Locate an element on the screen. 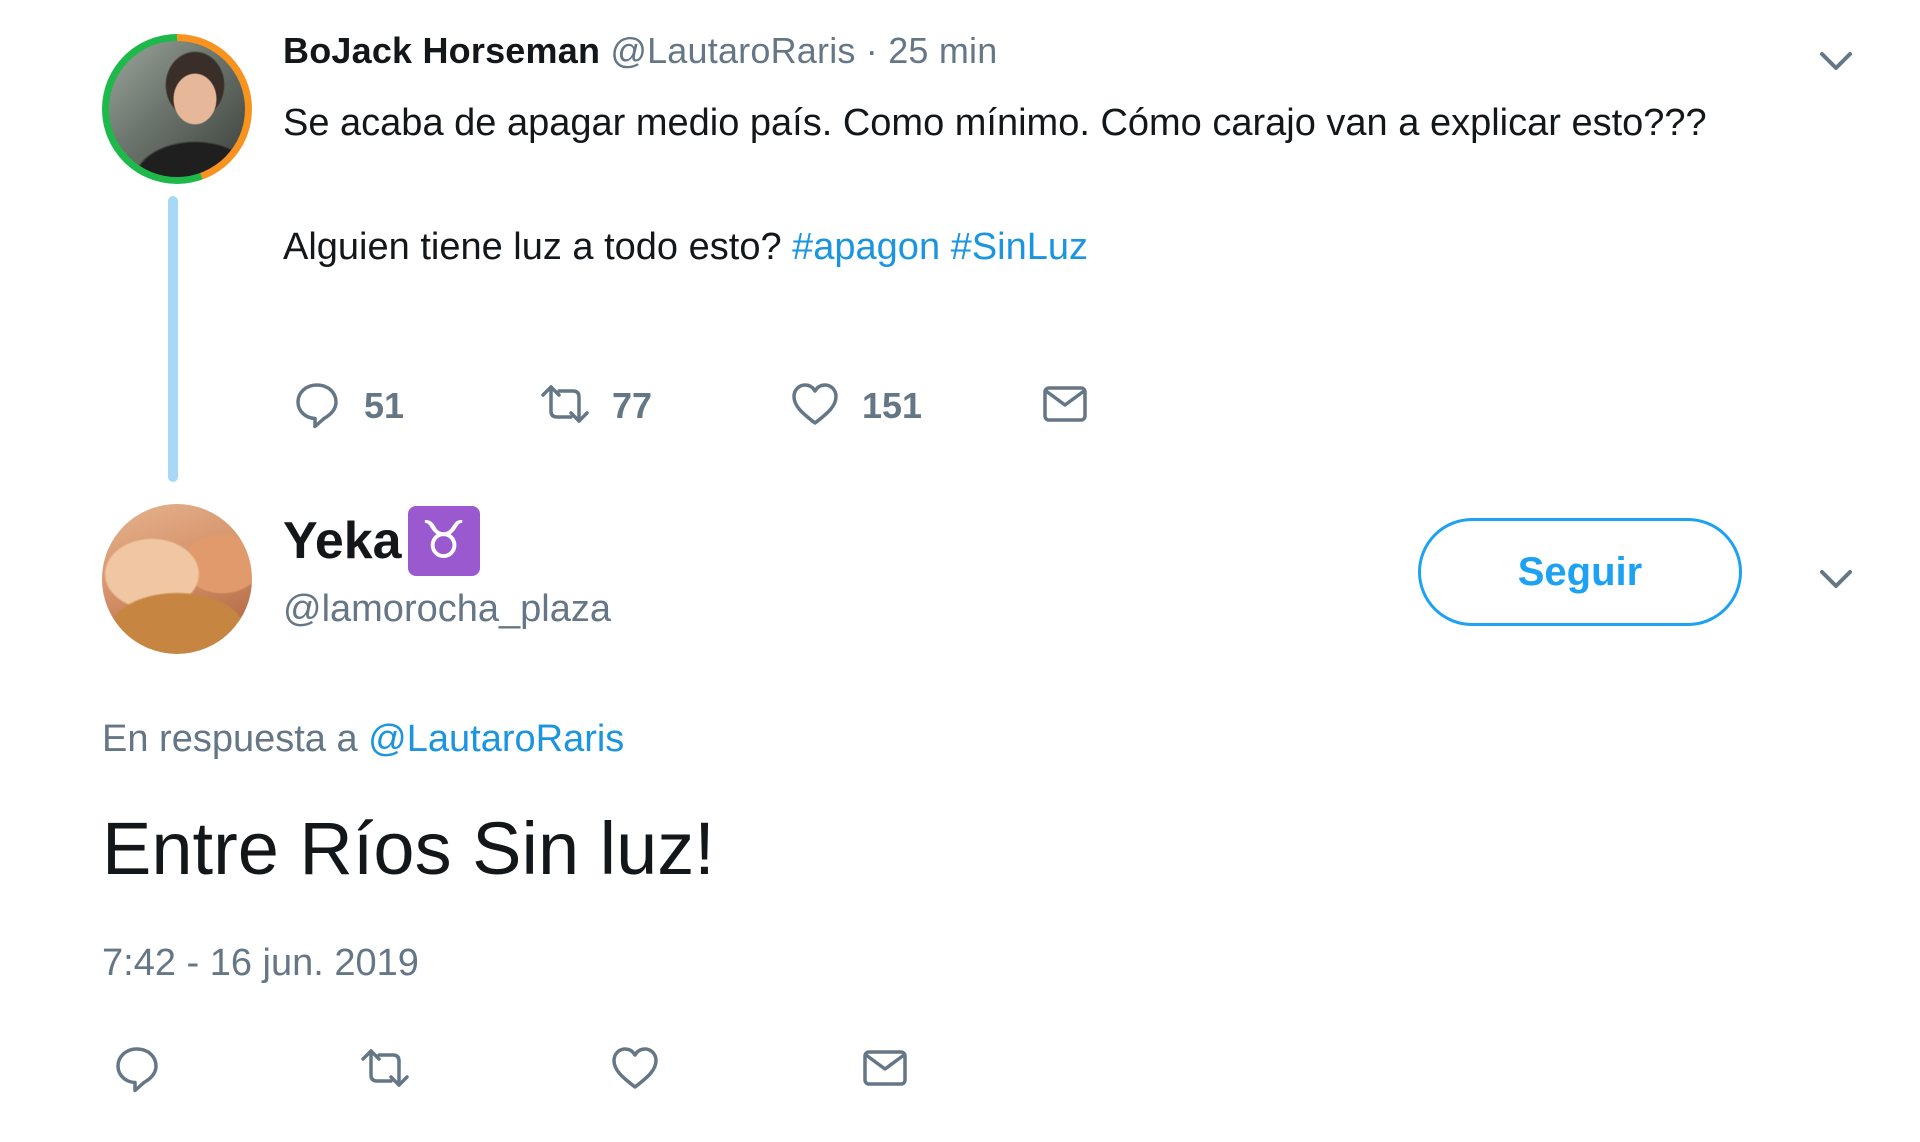 This screenshot has width=1920, height=1142. like-button is located at coordinates (635, 1070).